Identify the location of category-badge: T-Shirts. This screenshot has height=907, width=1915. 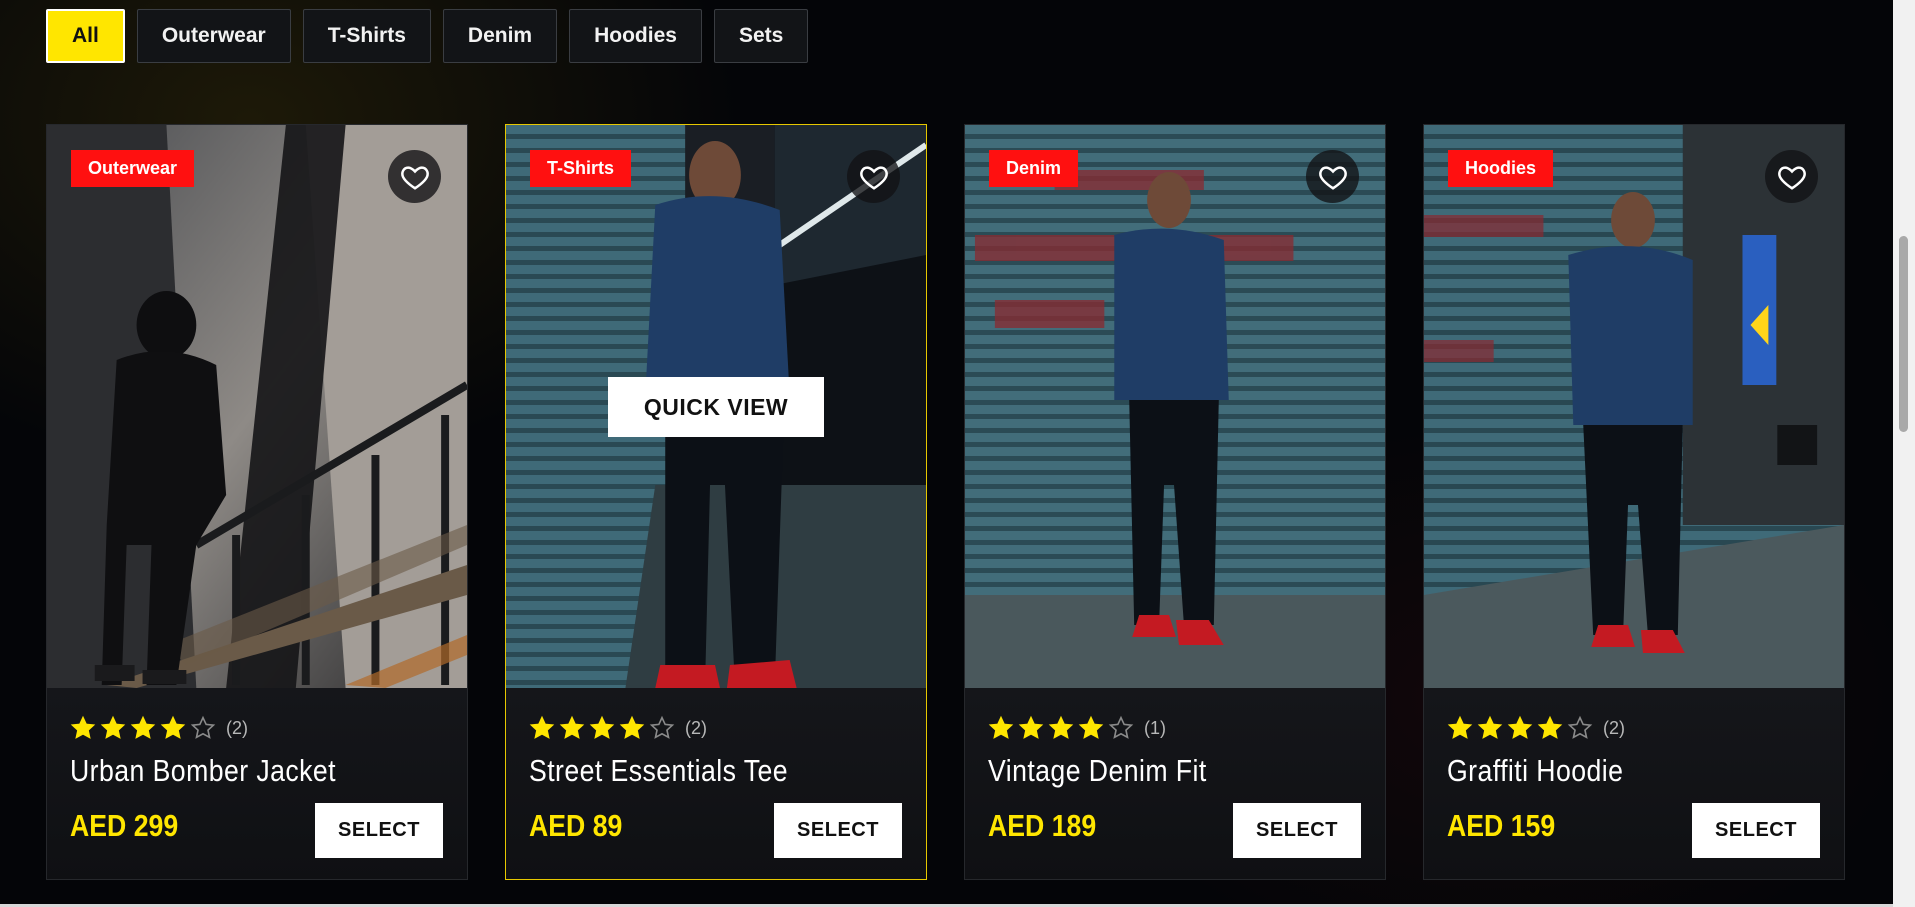
(581, 168).